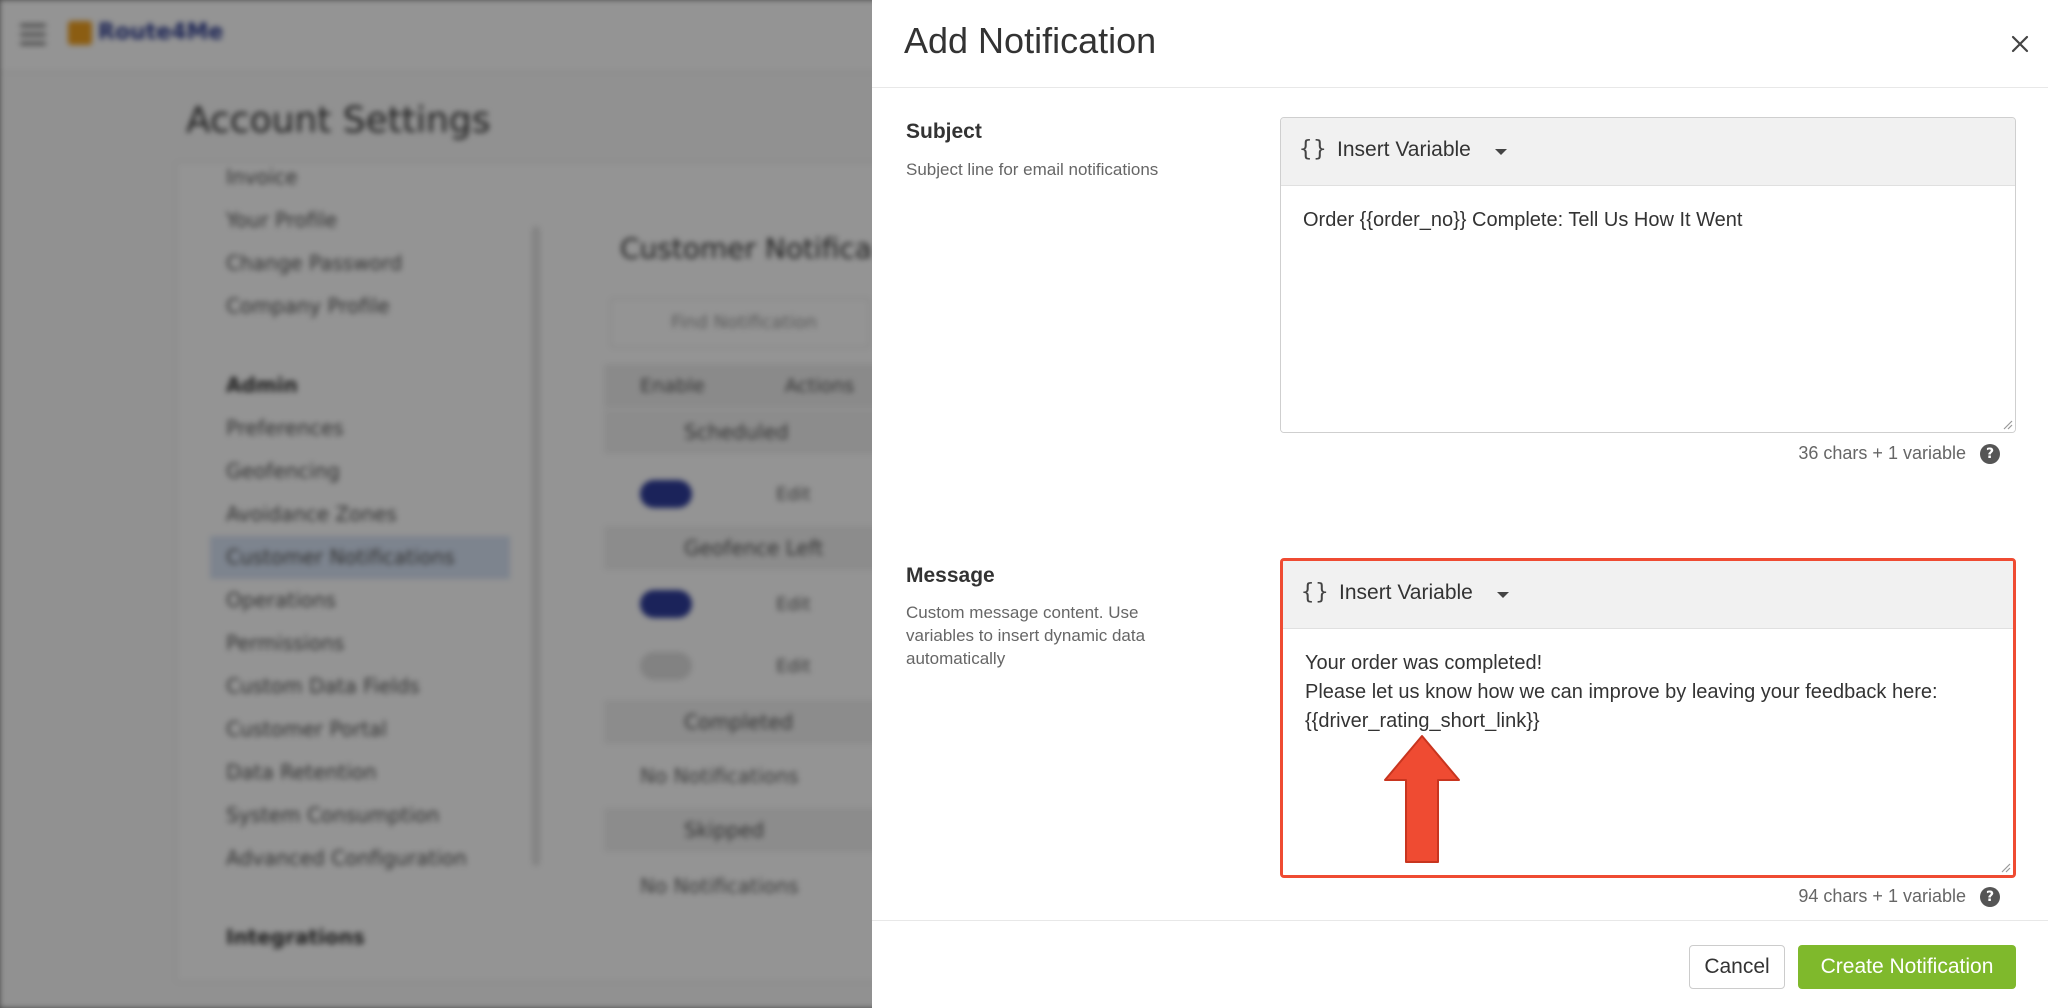  What do you see at coordinates (1032, 169) in the screenshot?
I see `subject-help: Subject line for email notifications` at bounding box center [1032, 169].